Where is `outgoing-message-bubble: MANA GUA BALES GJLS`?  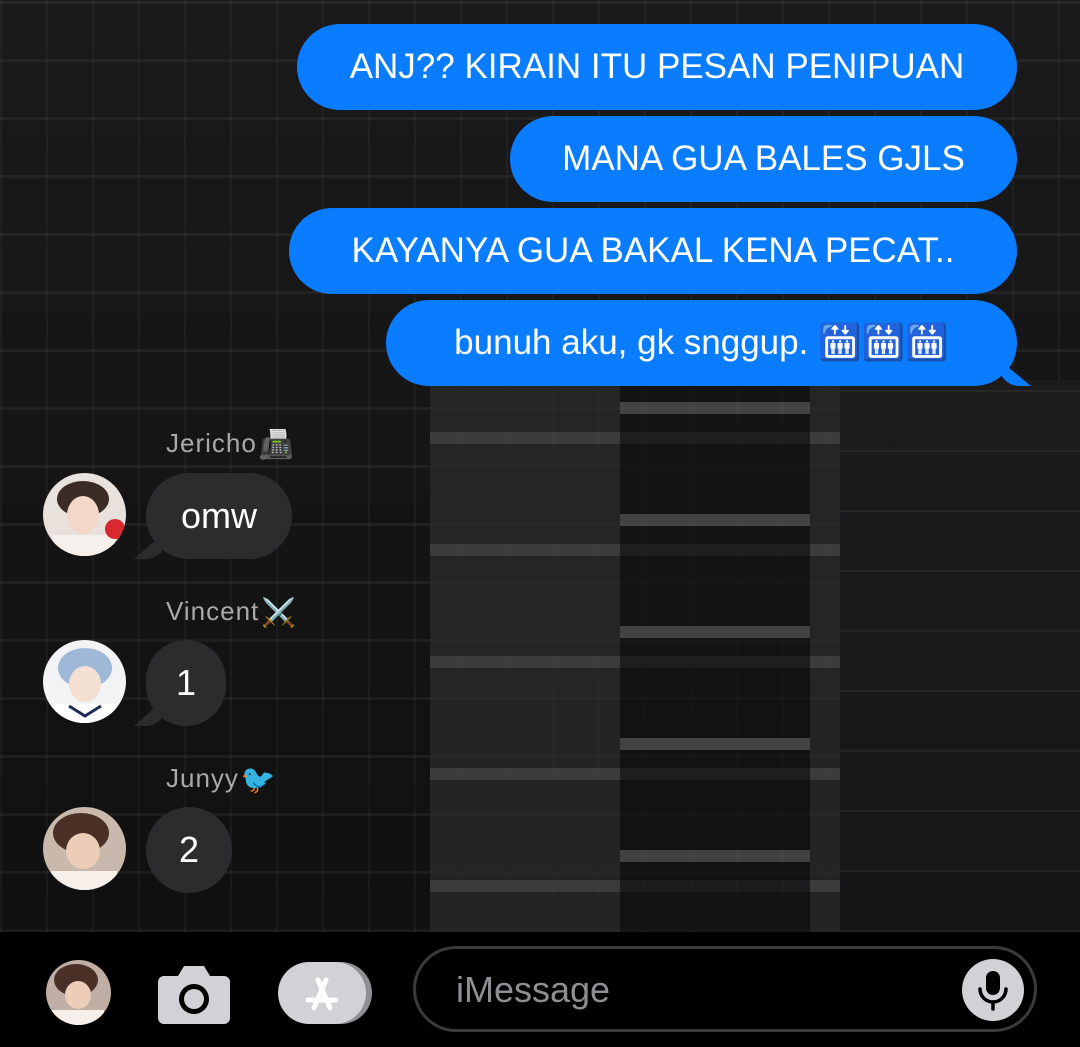 outgoing-message-bubble: MANA GUA BALES GJLS is located at coordinates (763, 159).